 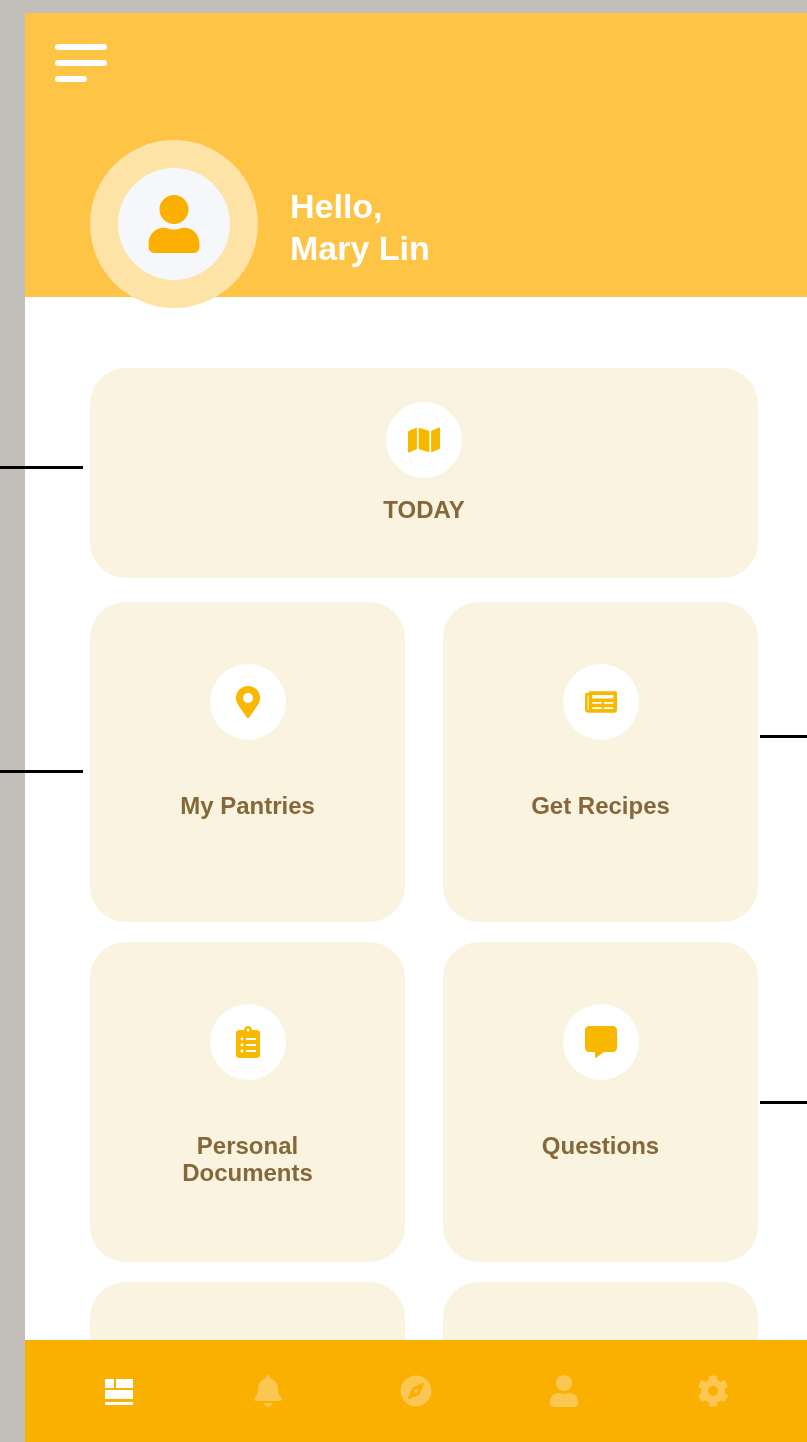 What do you see at coordinates (600, 1102) in the screenshot?
I see `menu-card: Questions` at bounding box center [600, 1102].